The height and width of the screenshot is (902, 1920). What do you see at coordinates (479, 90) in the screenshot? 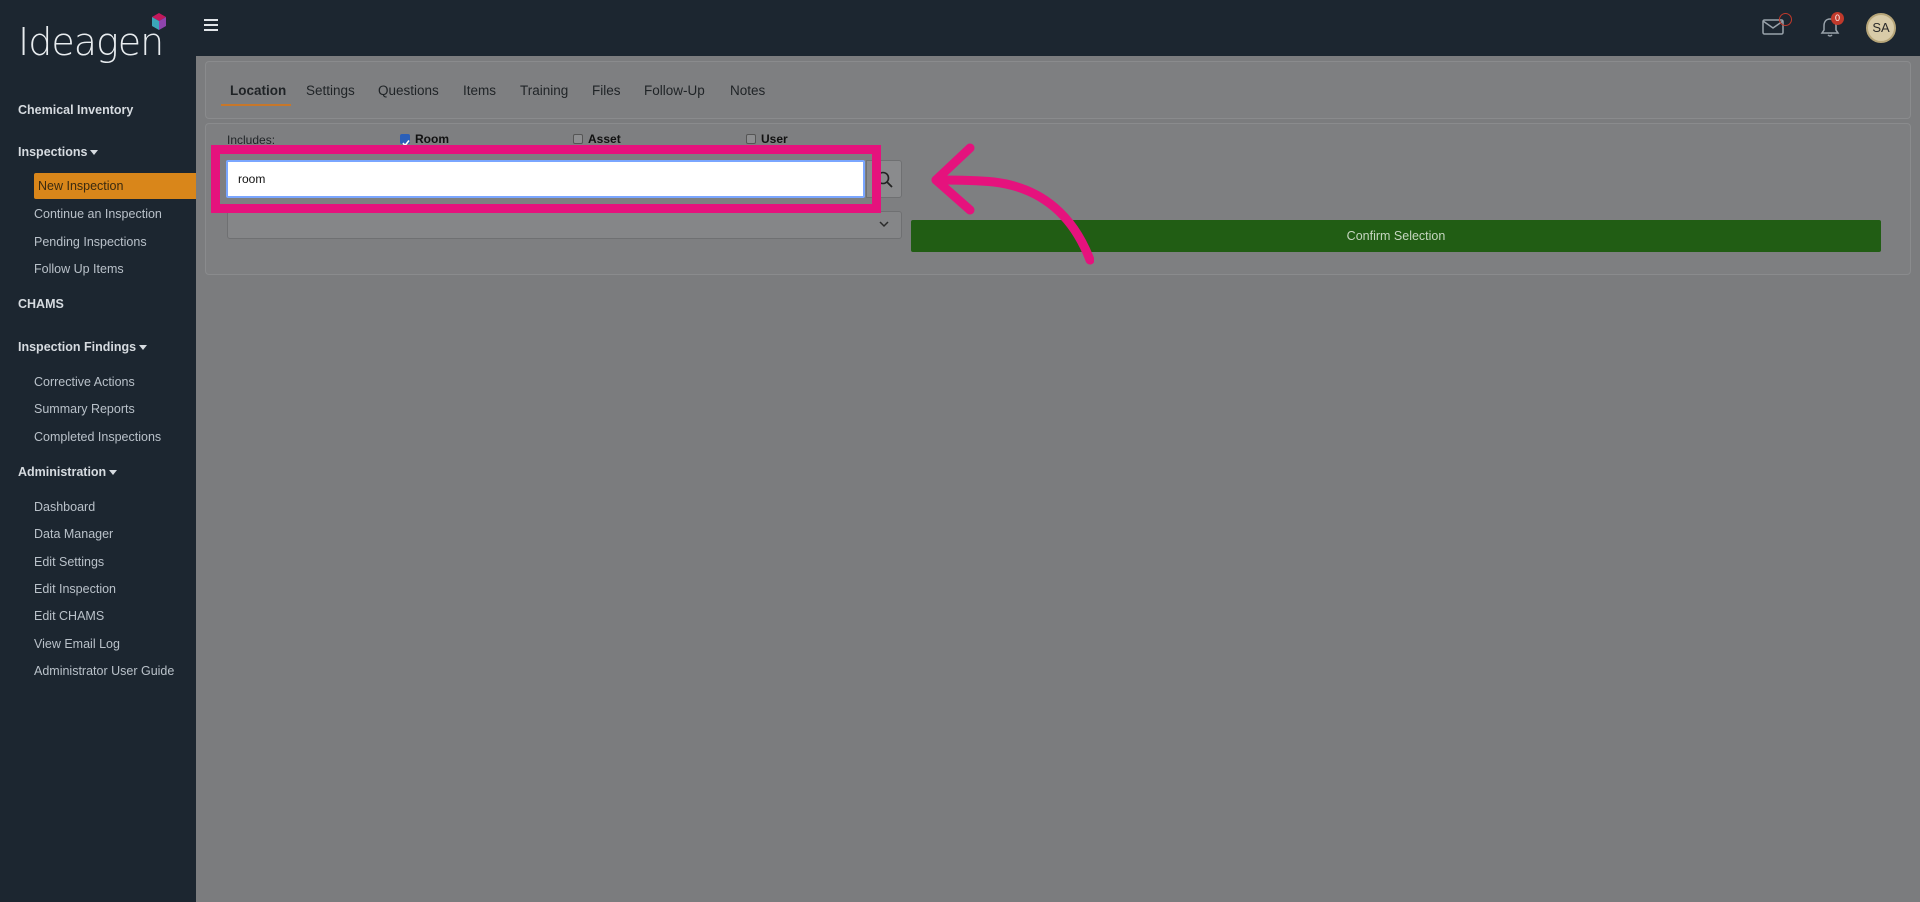
I see `tab-items: Items` at bounding box center [479, 90].